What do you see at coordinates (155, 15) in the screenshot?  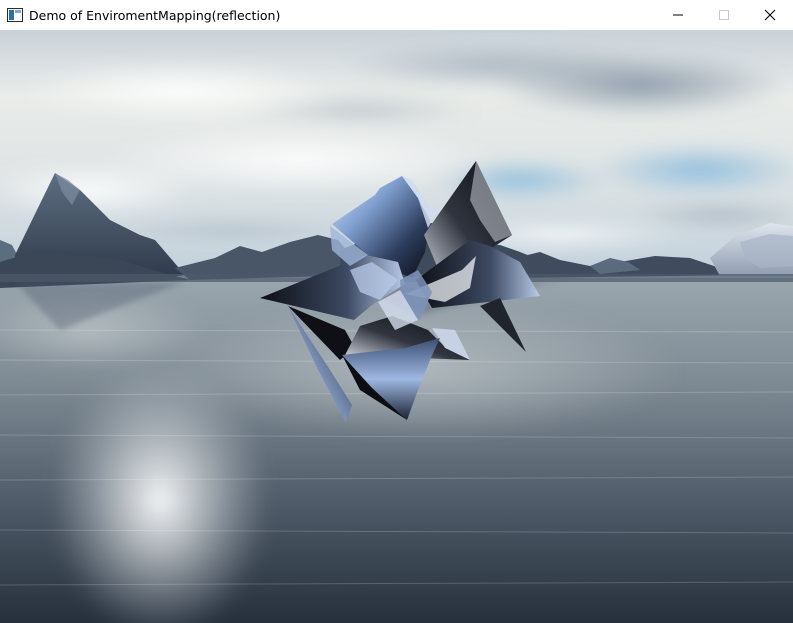 I see `window-title: Demo of EnviromentMapping(reflection)` at bounding box center [155, 15].